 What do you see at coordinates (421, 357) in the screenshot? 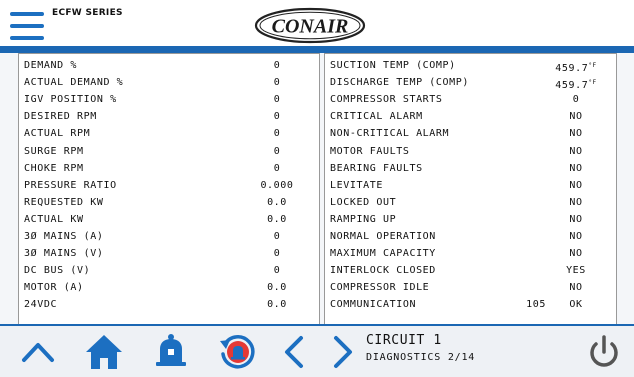
I see `page-indicator: DIAGNOSTICS 2/14` at bounding box center [421, 357].